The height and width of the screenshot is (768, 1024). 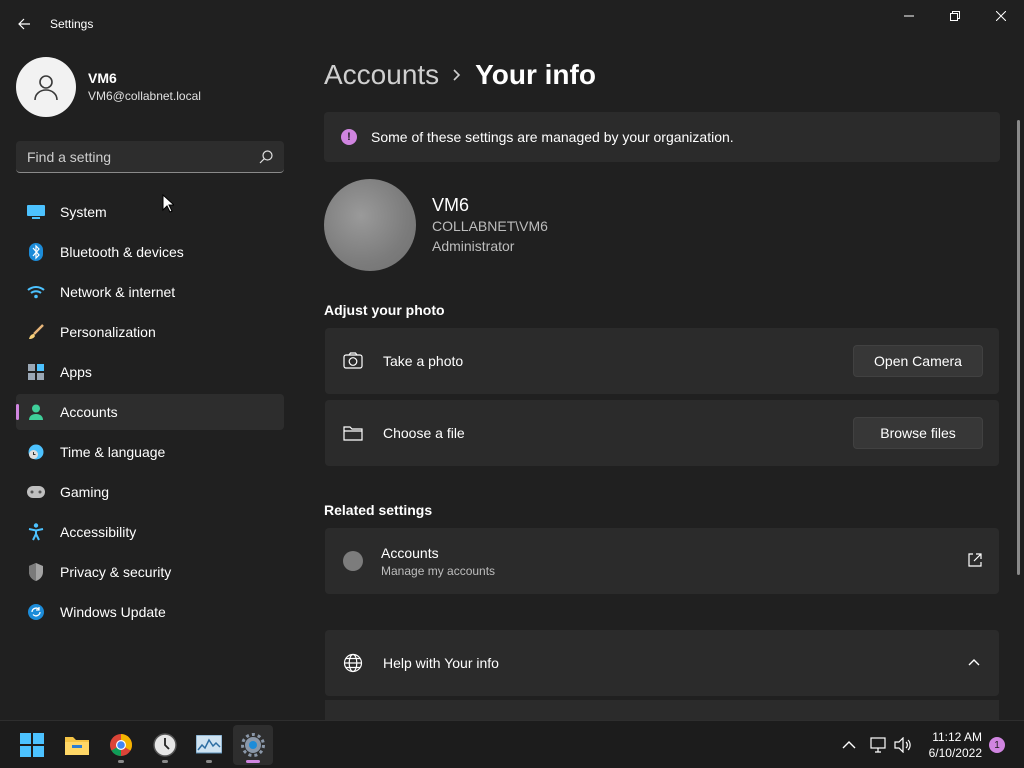 I want to click on gear-icon, so click(x=253, y=745).